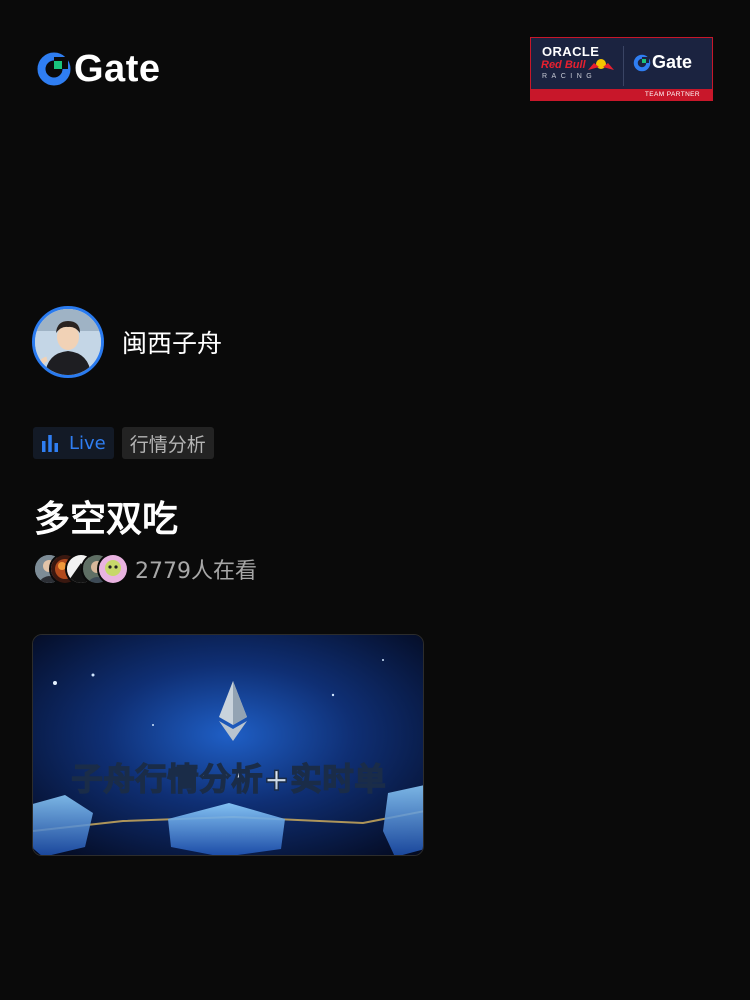  I want to click on viewer-info: 2779人在看, so click(145, 569).